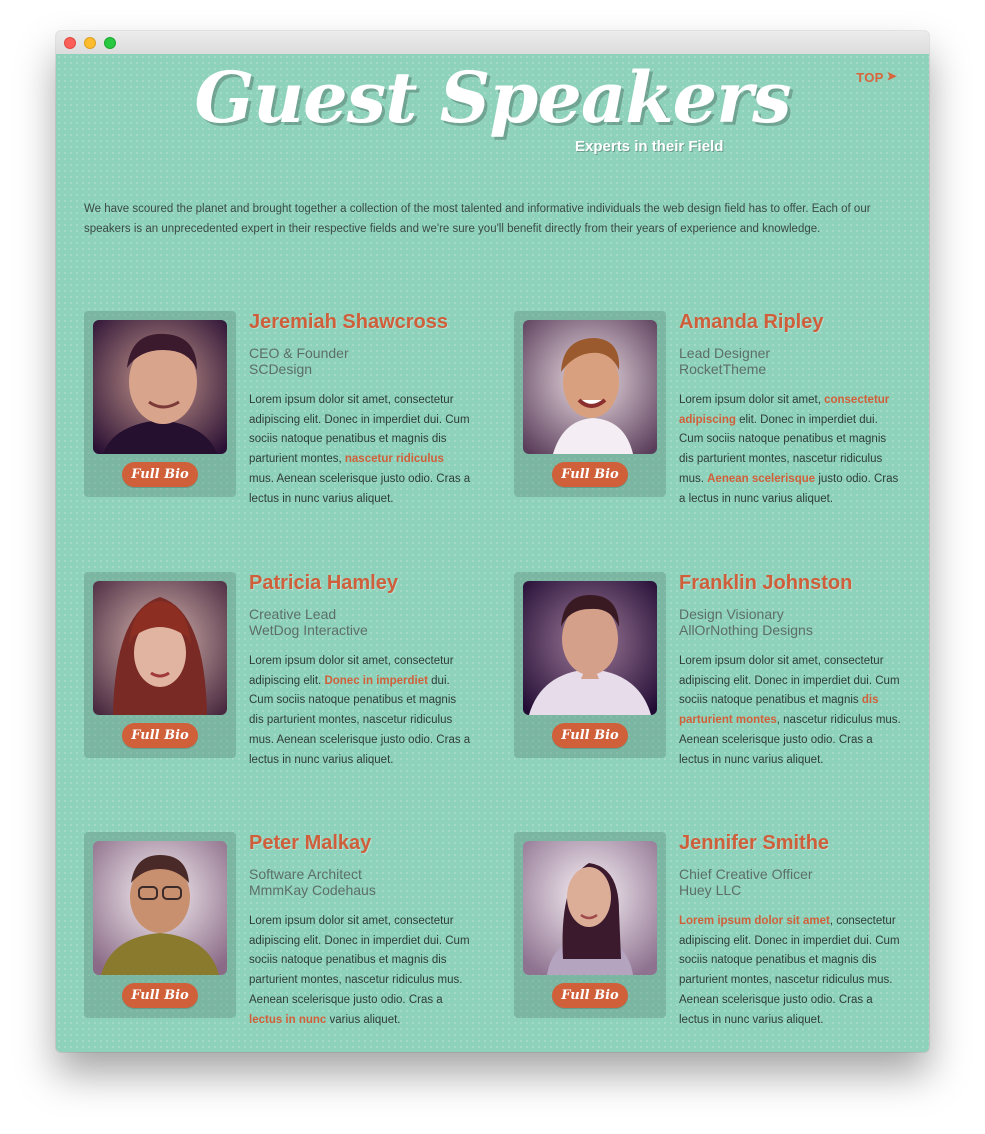  Describe the element at coordinates (312, 889) in the screenshot. I see `speaker-company: MmmKay Codehaus` at that location.